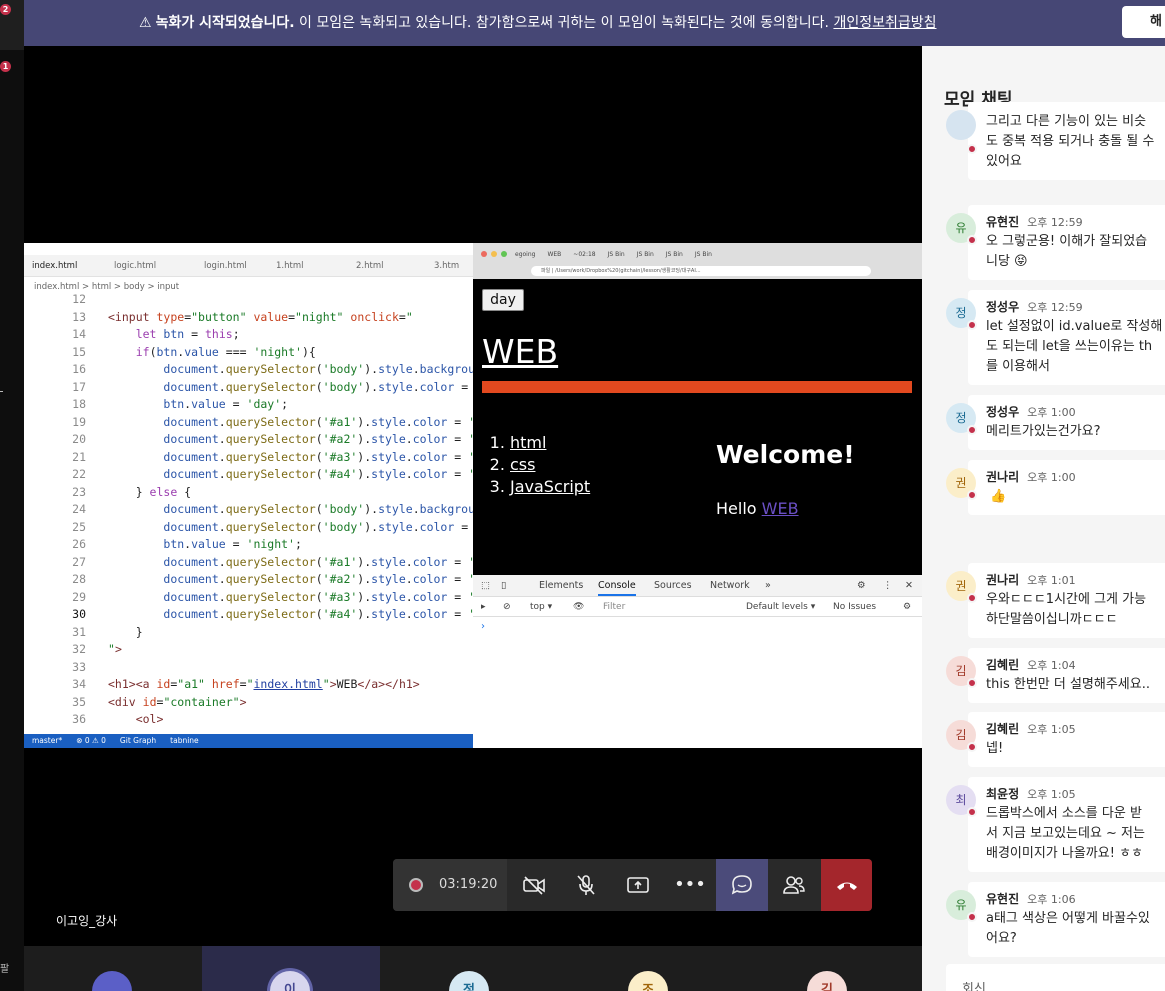 The height and width of the screenshot is (991, 1165). I want to click on app-rail: 2 1 팔, so click(12, 495).